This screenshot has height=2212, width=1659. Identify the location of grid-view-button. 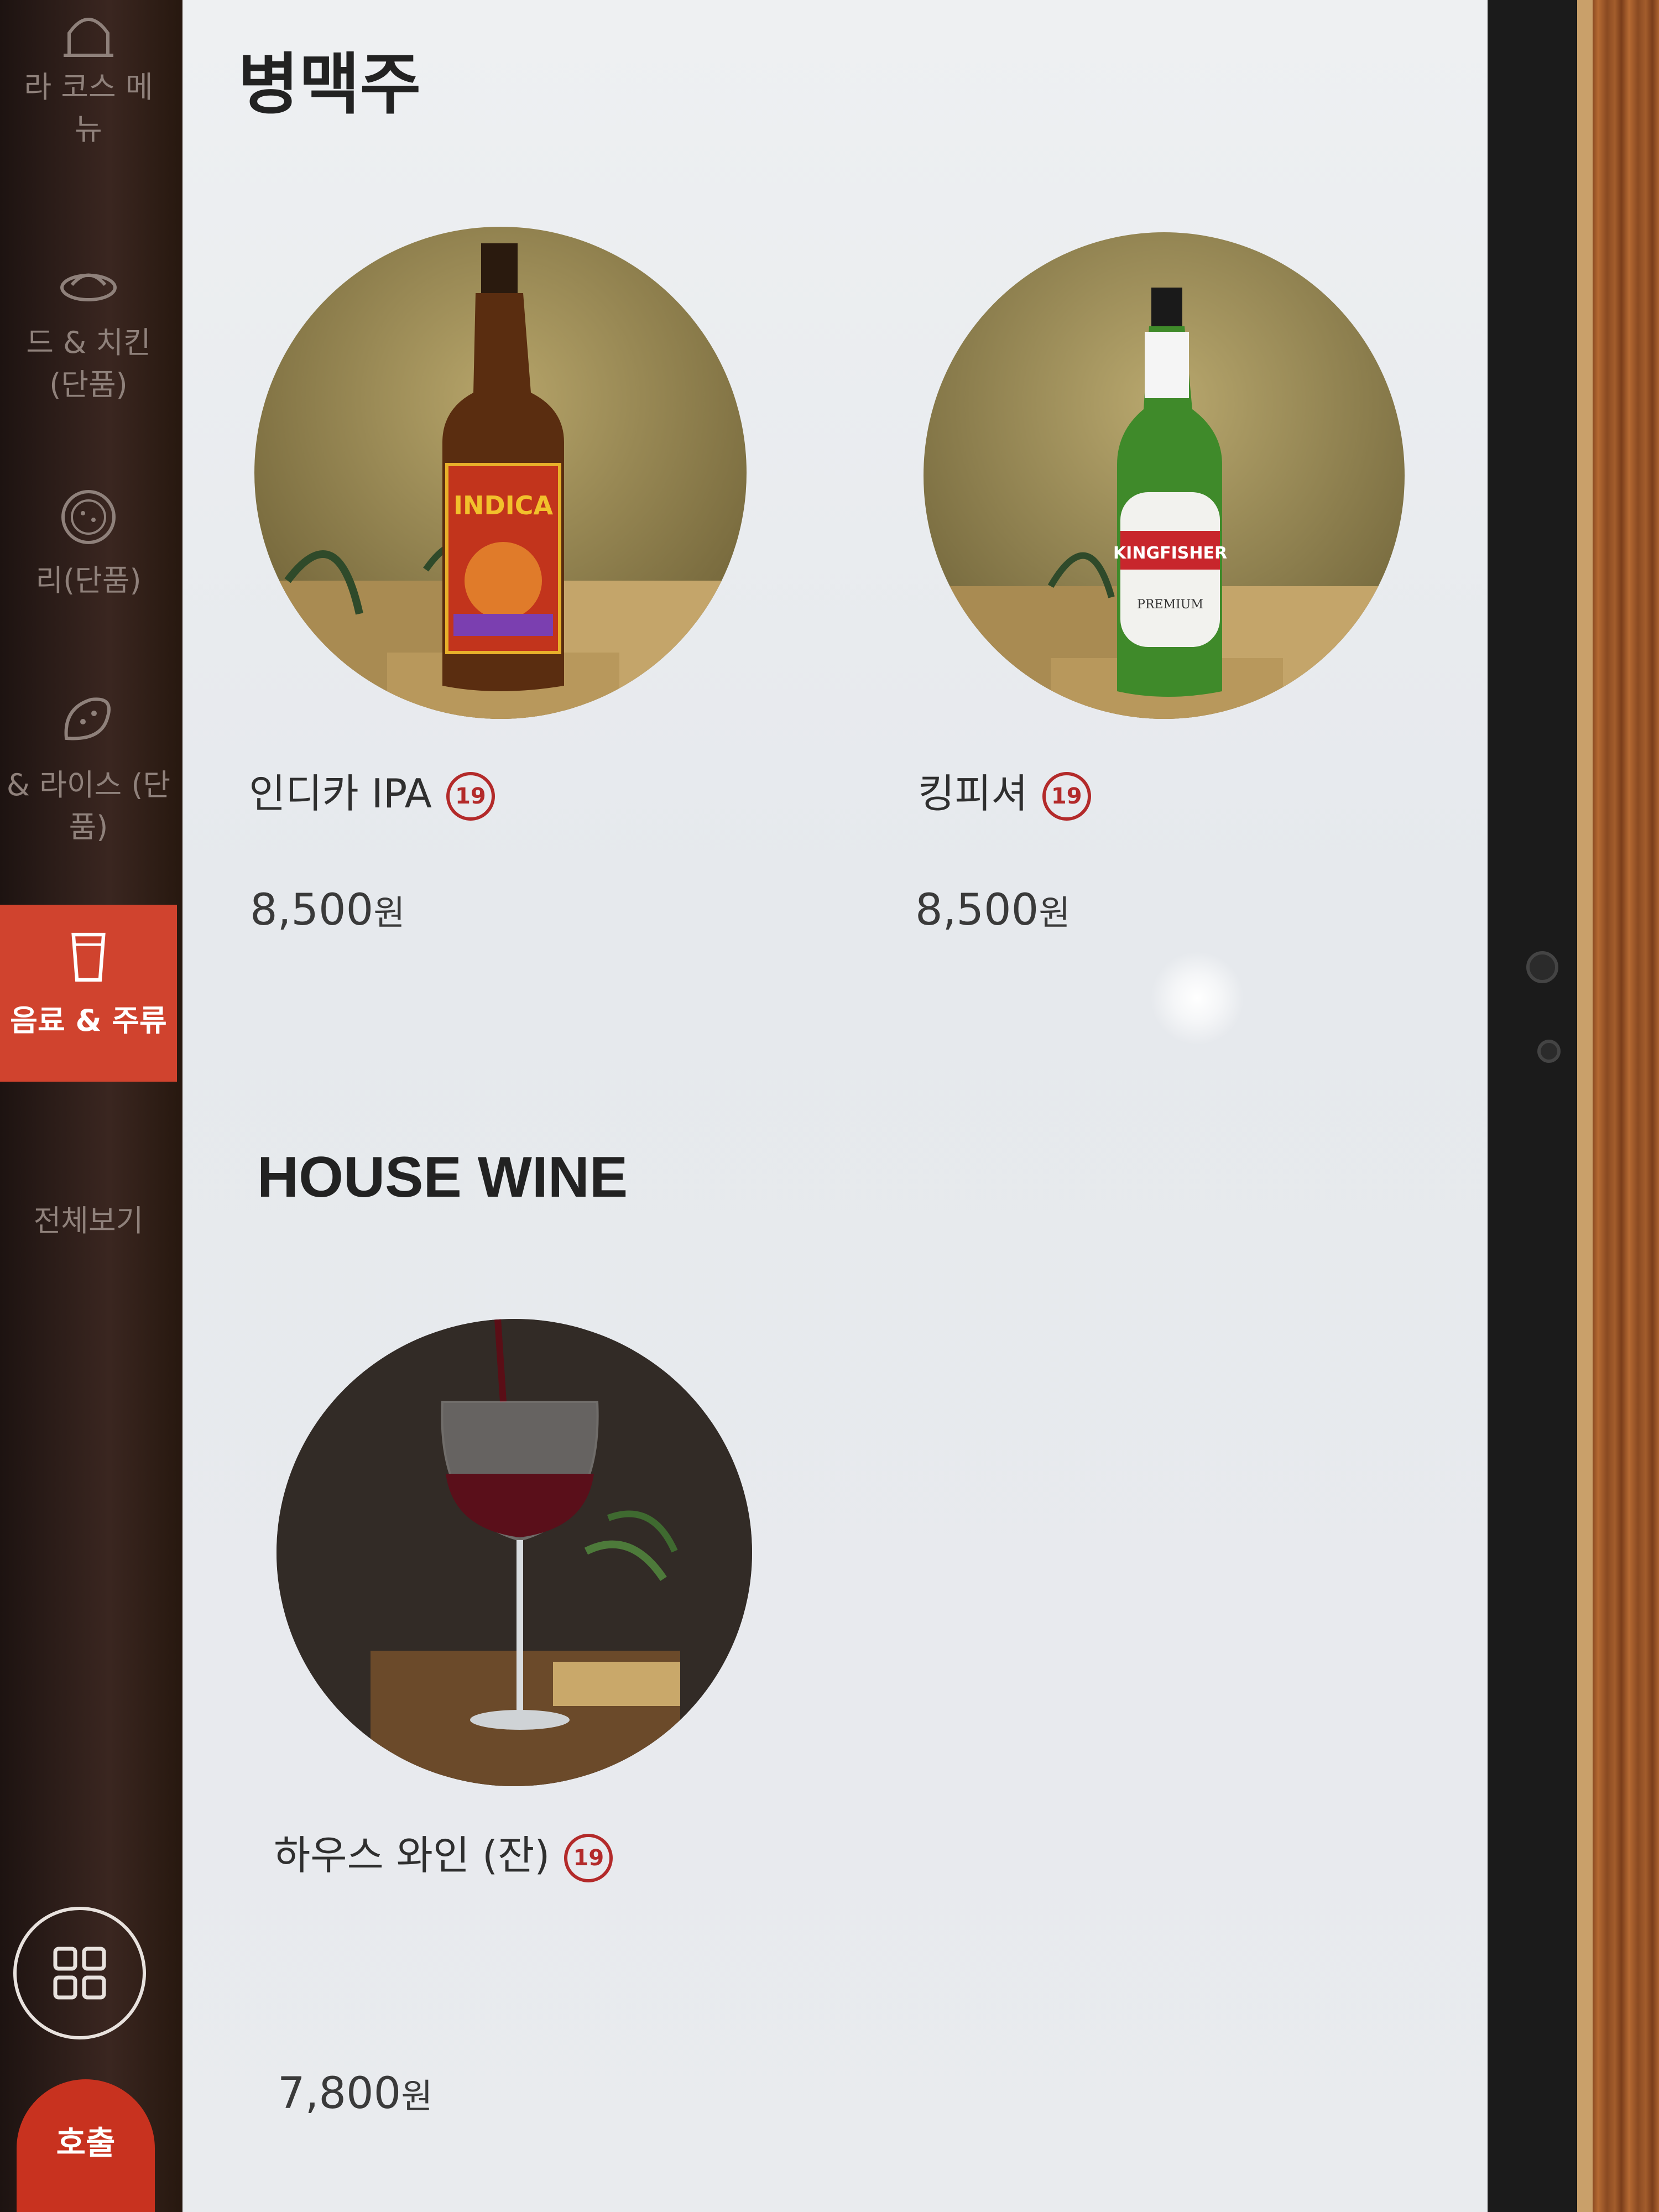
(80, 1973).